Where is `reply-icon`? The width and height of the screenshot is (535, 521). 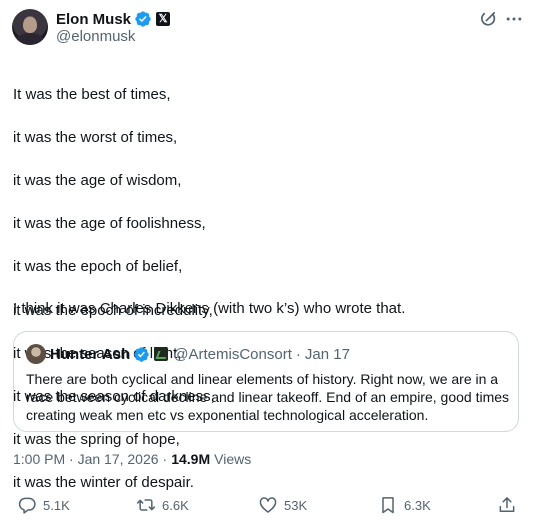 reply-icon is located at coordinates (27, 505).